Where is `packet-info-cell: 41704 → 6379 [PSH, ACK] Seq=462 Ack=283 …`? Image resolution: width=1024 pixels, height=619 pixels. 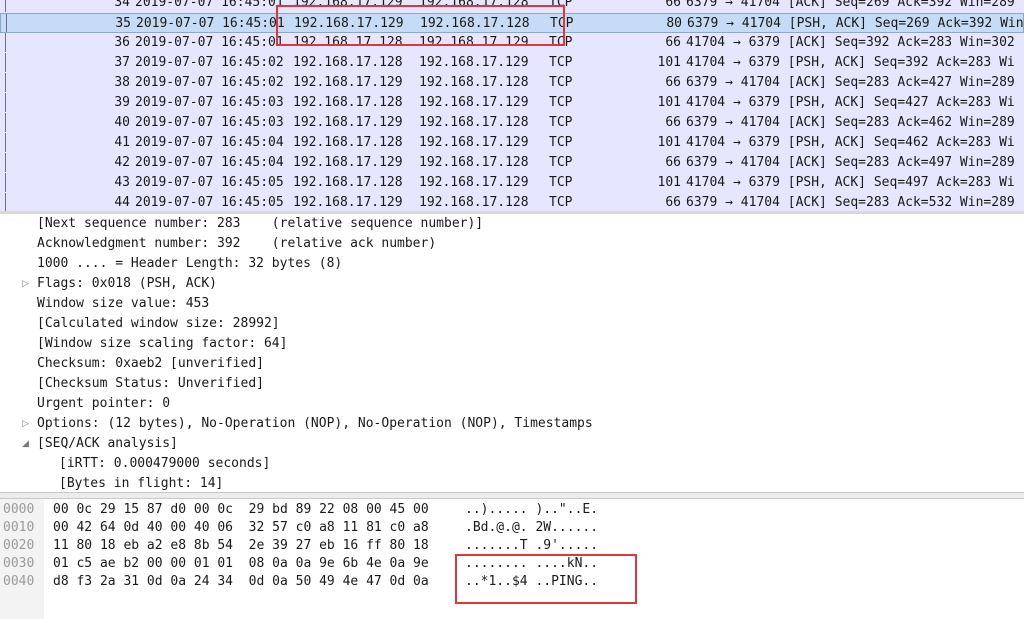
packet-info-cell: 41704 → 6379 [PSH, ACK] Seq=462 Ack=283 … is located at coordinates (850, 142).